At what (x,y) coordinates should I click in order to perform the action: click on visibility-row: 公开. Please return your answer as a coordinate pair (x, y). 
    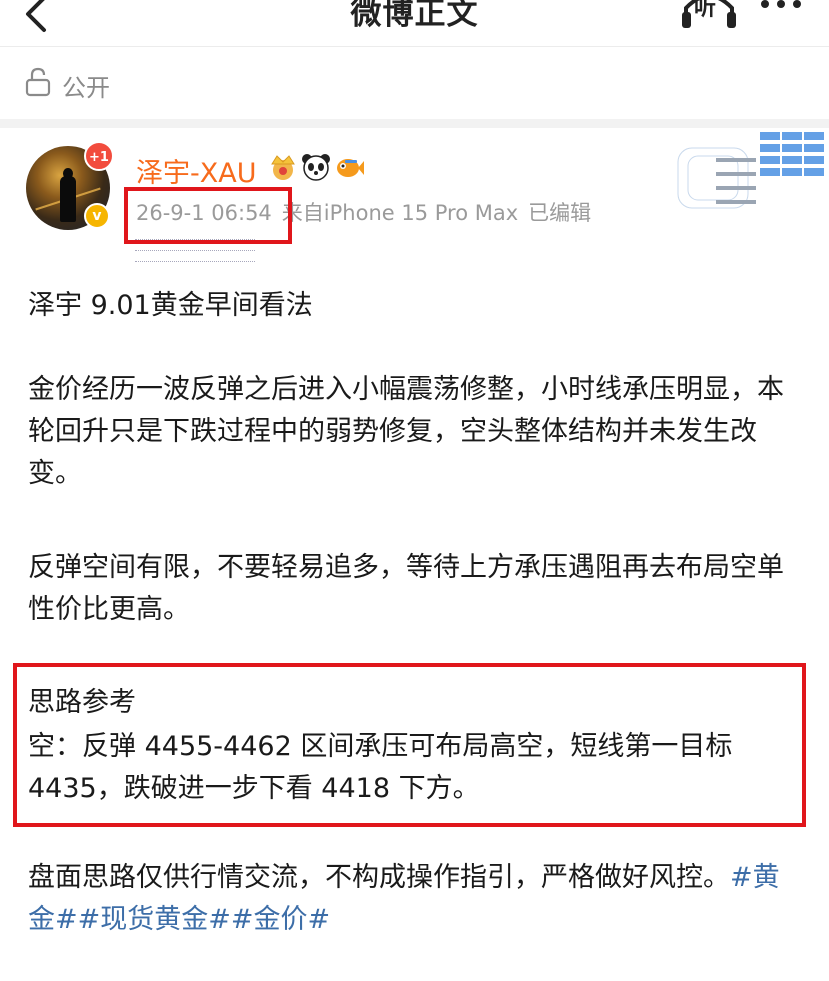
    Looking at the image, I should click on (414, 83).